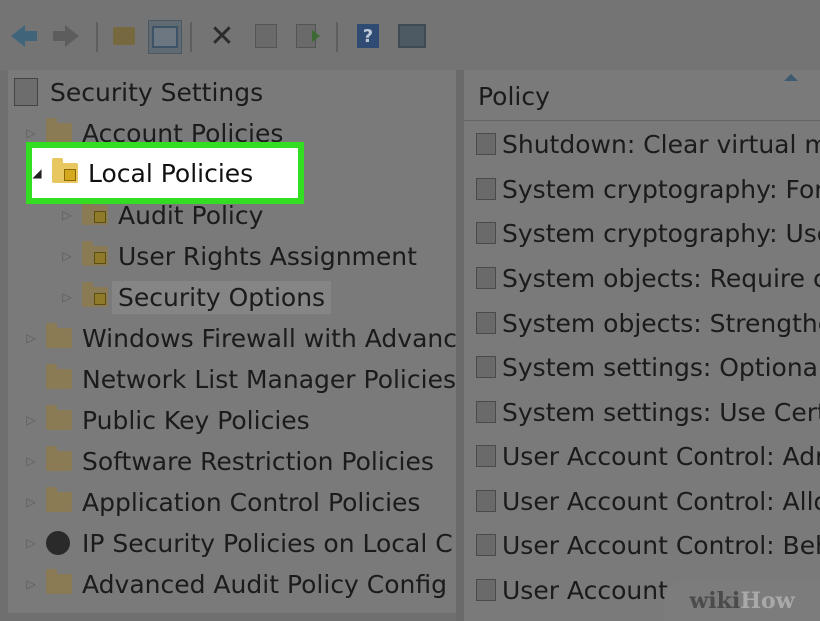  I want to click on pane-splitter, so click(460, 345).